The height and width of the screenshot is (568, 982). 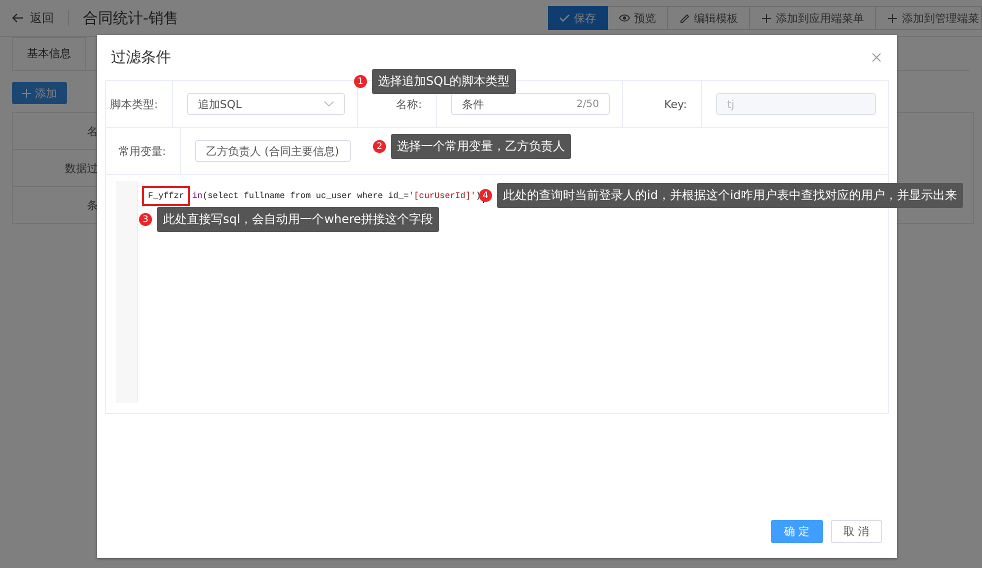 I want to click on annotation-tooltip: 此处直接写sql，会自动用一个where拼接这个字段, so click(x=298, y=219).